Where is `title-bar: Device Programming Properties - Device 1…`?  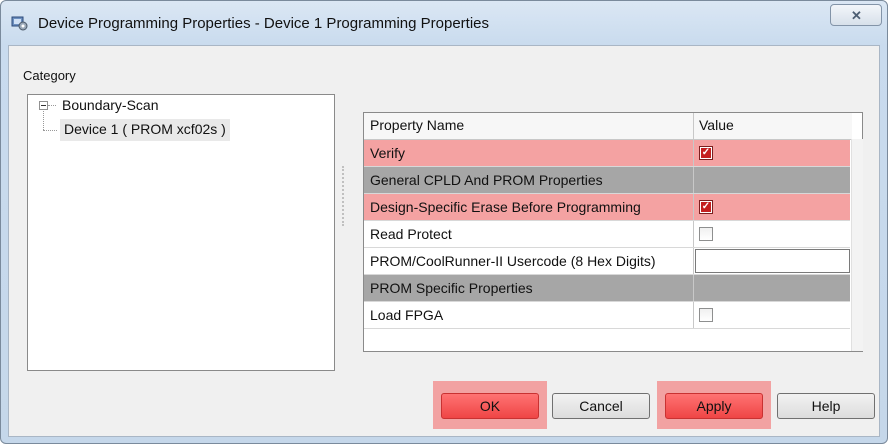
title-bar: Device Programming Properties - Device 1… is located at coordinates (444, 23).